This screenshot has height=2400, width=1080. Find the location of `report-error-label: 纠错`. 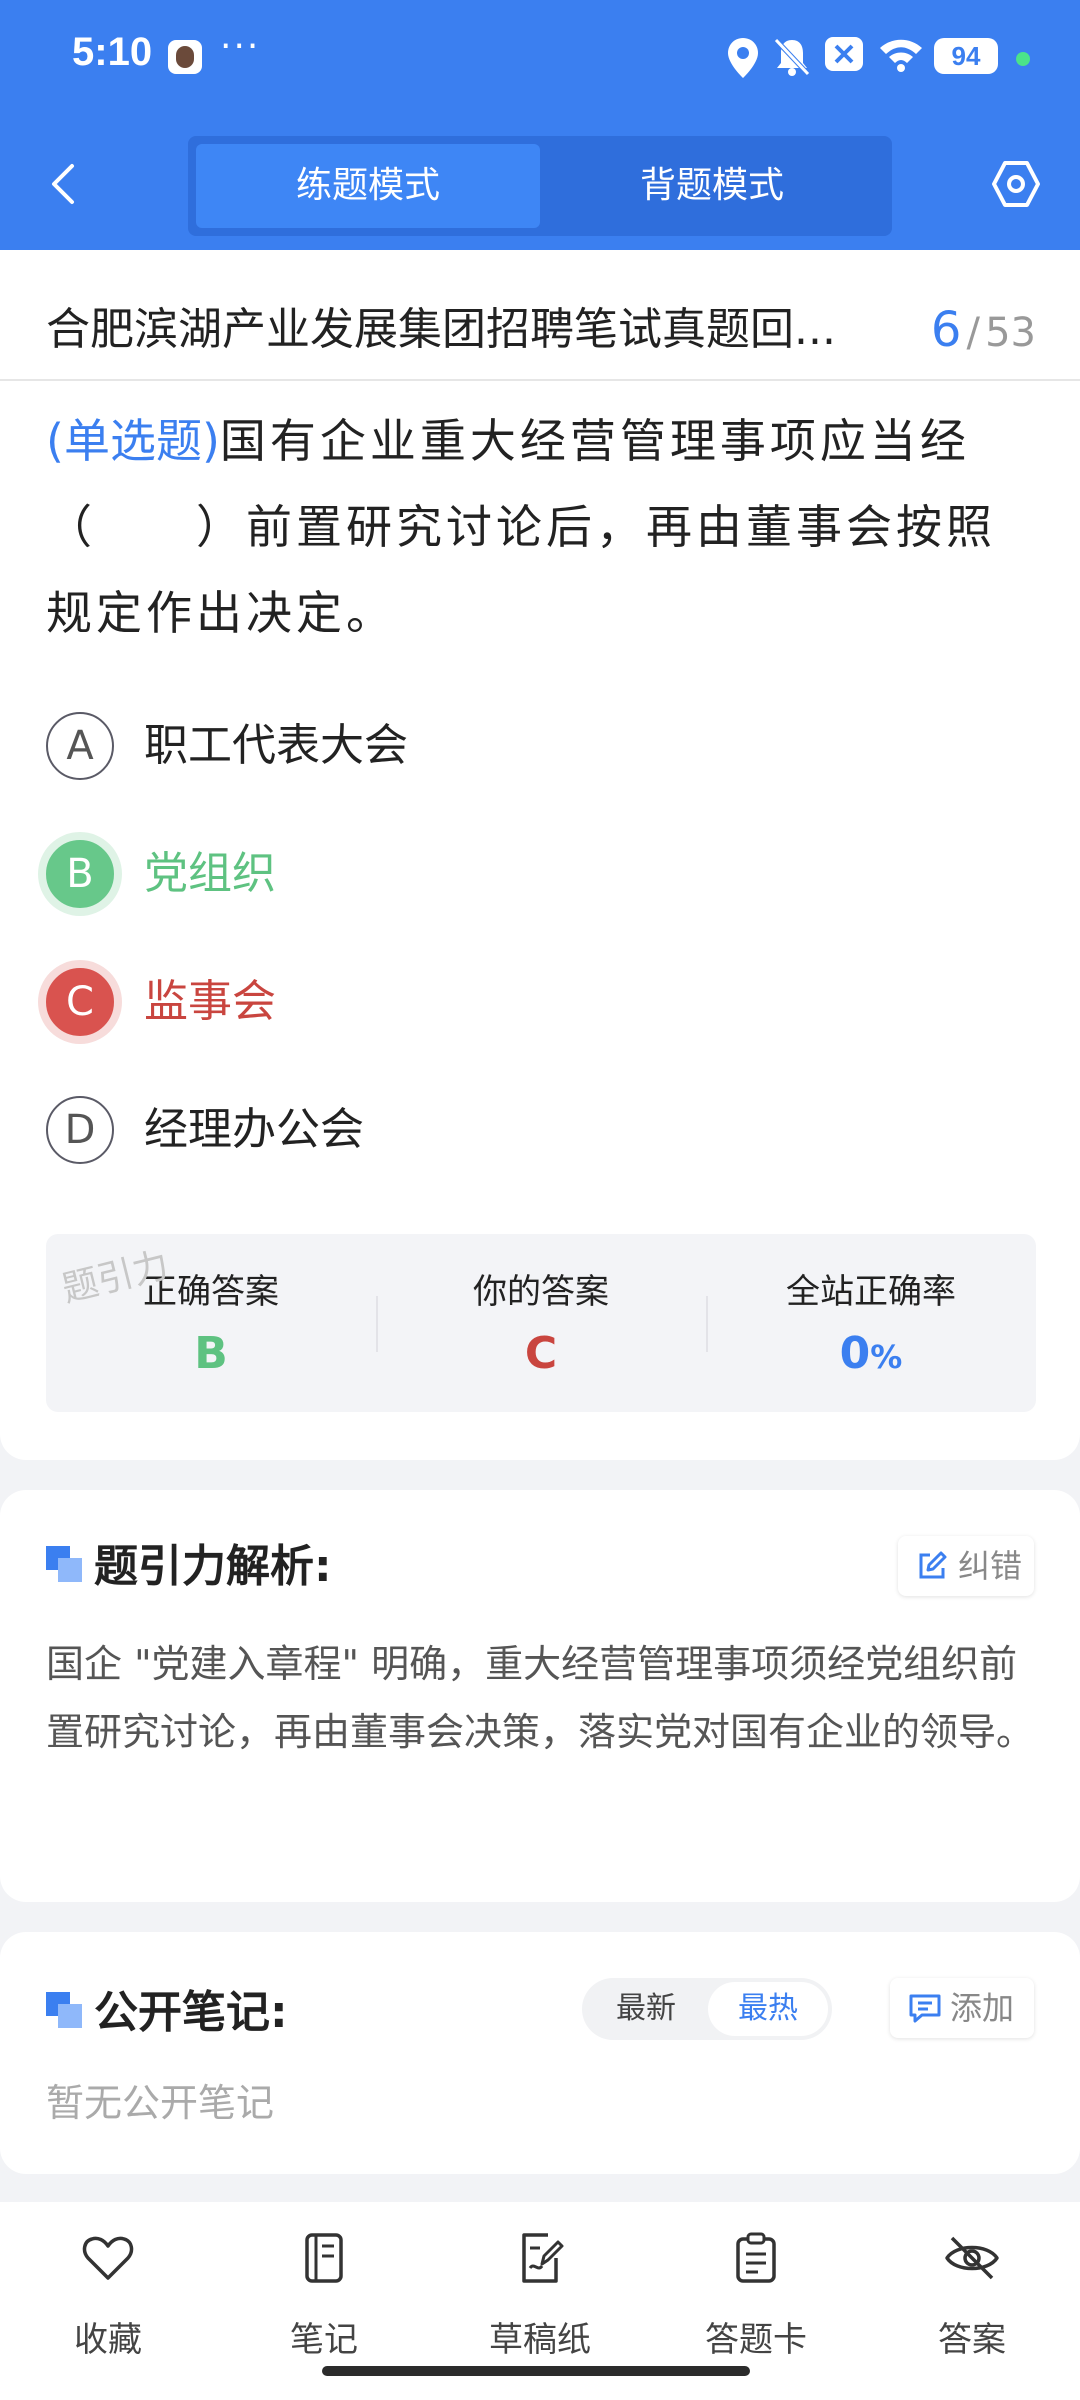

report-error-label: 纠错 is located at coordinates (990, 1566).